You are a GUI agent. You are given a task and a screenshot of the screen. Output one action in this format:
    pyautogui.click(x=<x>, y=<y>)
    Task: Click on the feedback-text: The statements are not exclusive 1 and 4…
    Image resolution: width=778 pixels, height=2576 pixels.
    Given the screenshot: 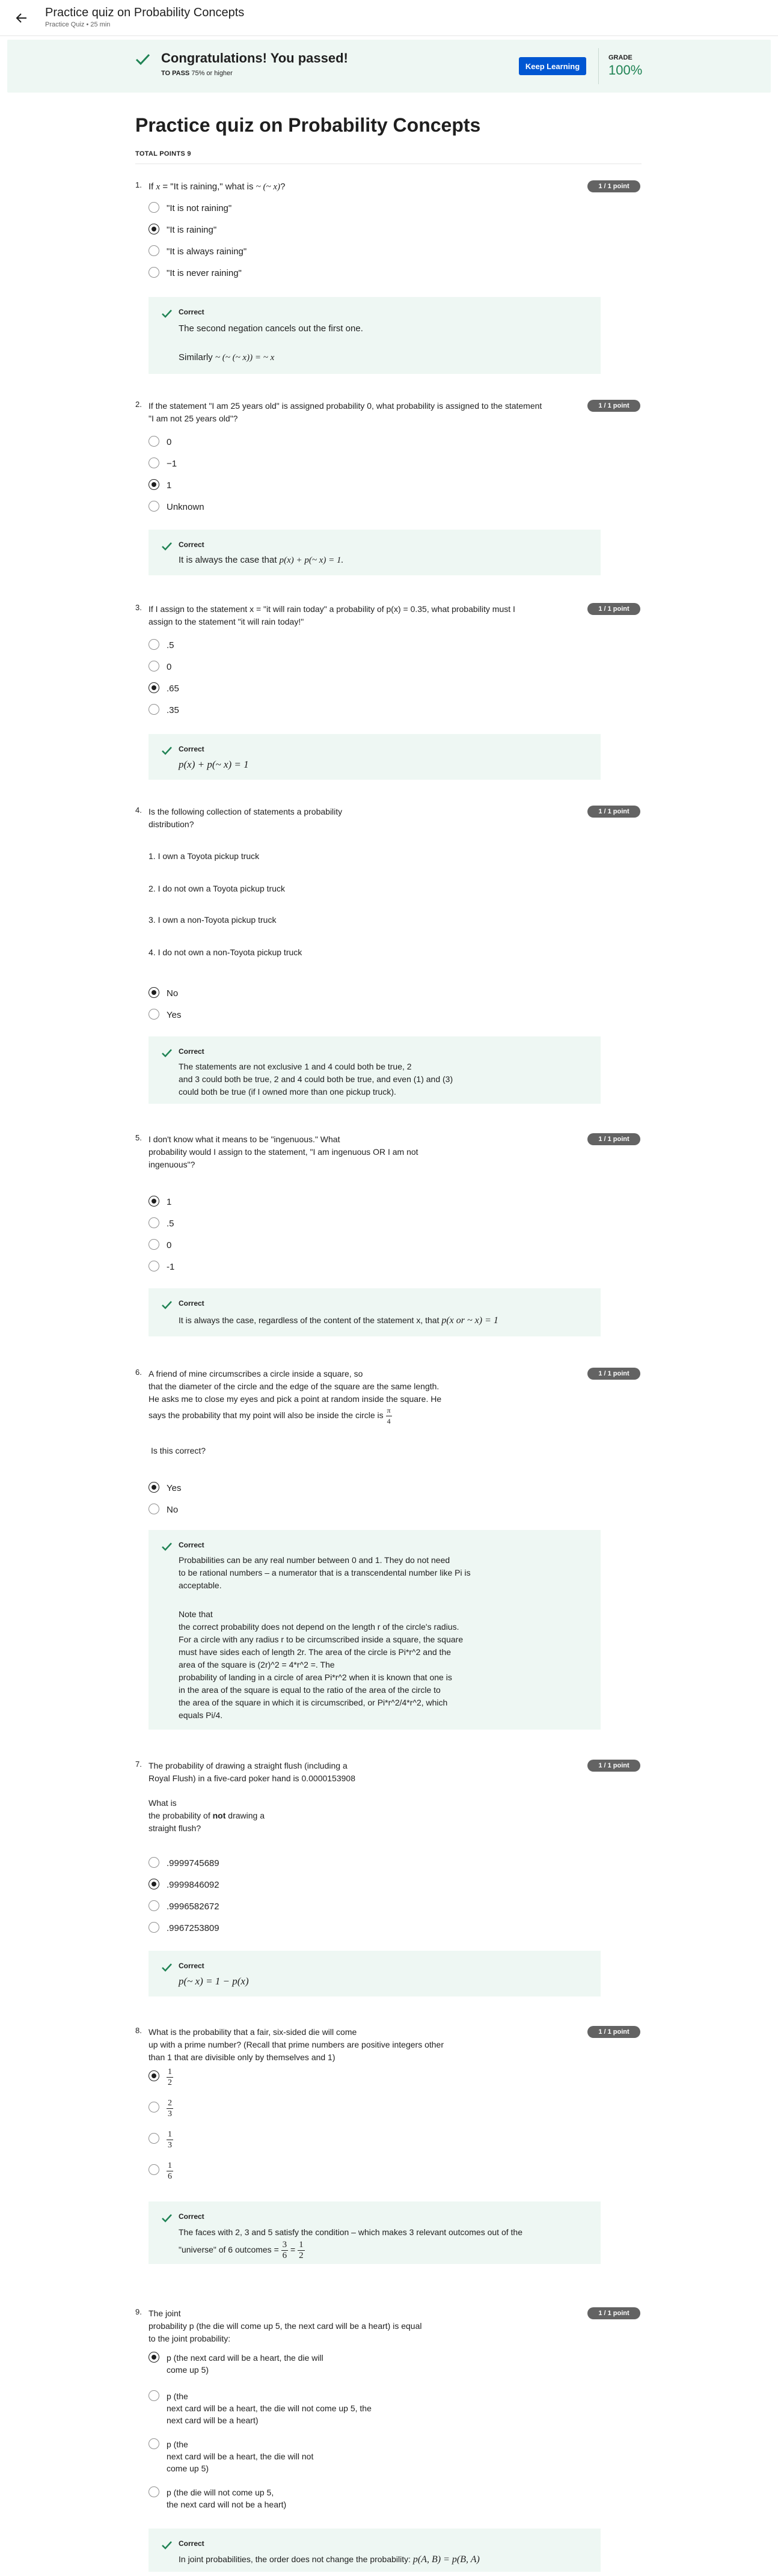 What is the action you would take?
    pyautogui.click(x=316, y=1079)
    